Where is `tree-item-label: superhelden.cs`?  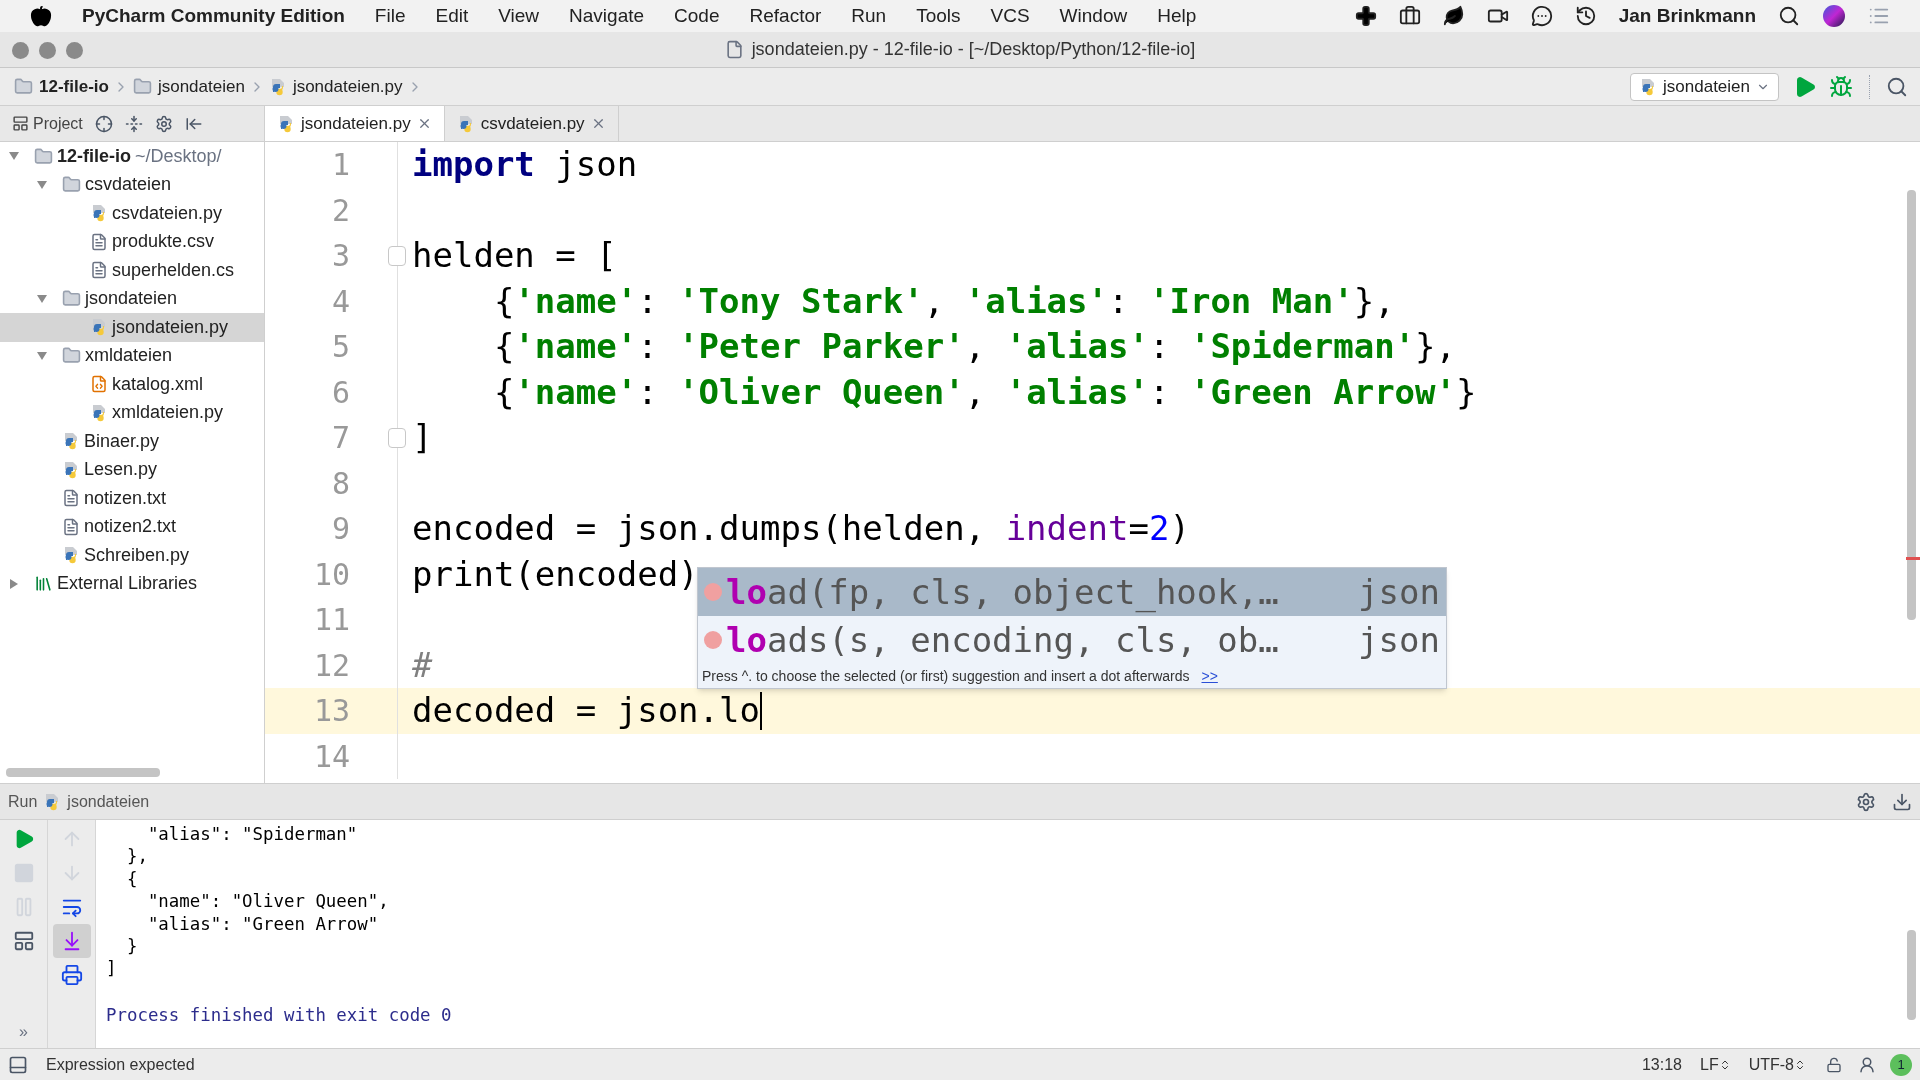
tree-item-label: superhelden.cs is located at coordinates (173, 270).